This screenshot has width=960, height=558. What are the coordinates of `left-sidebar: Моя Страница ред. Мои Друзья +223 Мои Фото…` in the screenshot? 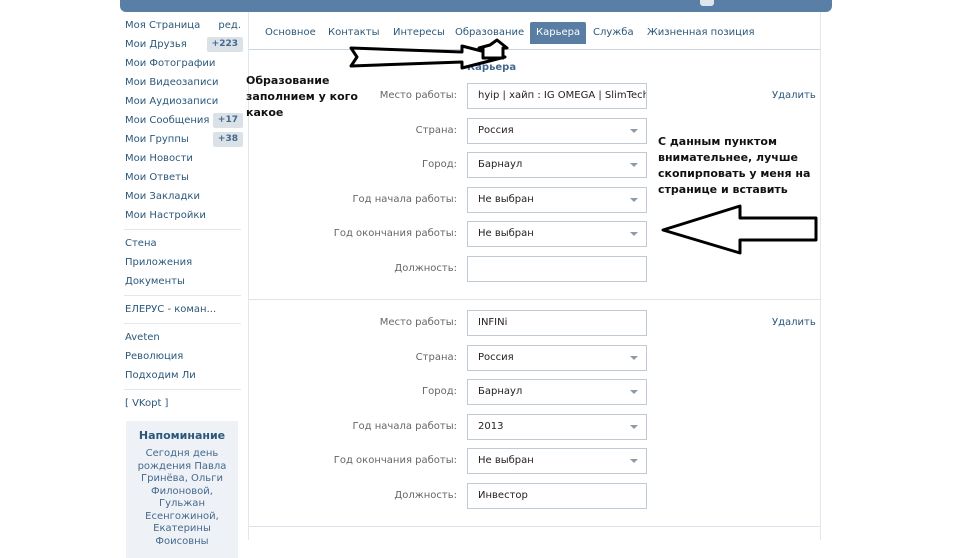 It's located at (182, 287).